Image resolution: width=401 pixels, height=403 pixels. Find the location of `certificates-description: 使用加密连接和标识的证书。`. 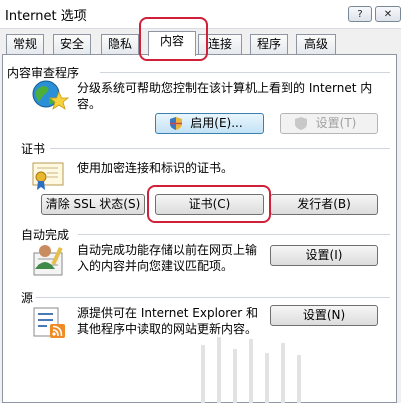

certificates-description: 使用加密连接和标识的证书。 is located at coordinates (155, 168).